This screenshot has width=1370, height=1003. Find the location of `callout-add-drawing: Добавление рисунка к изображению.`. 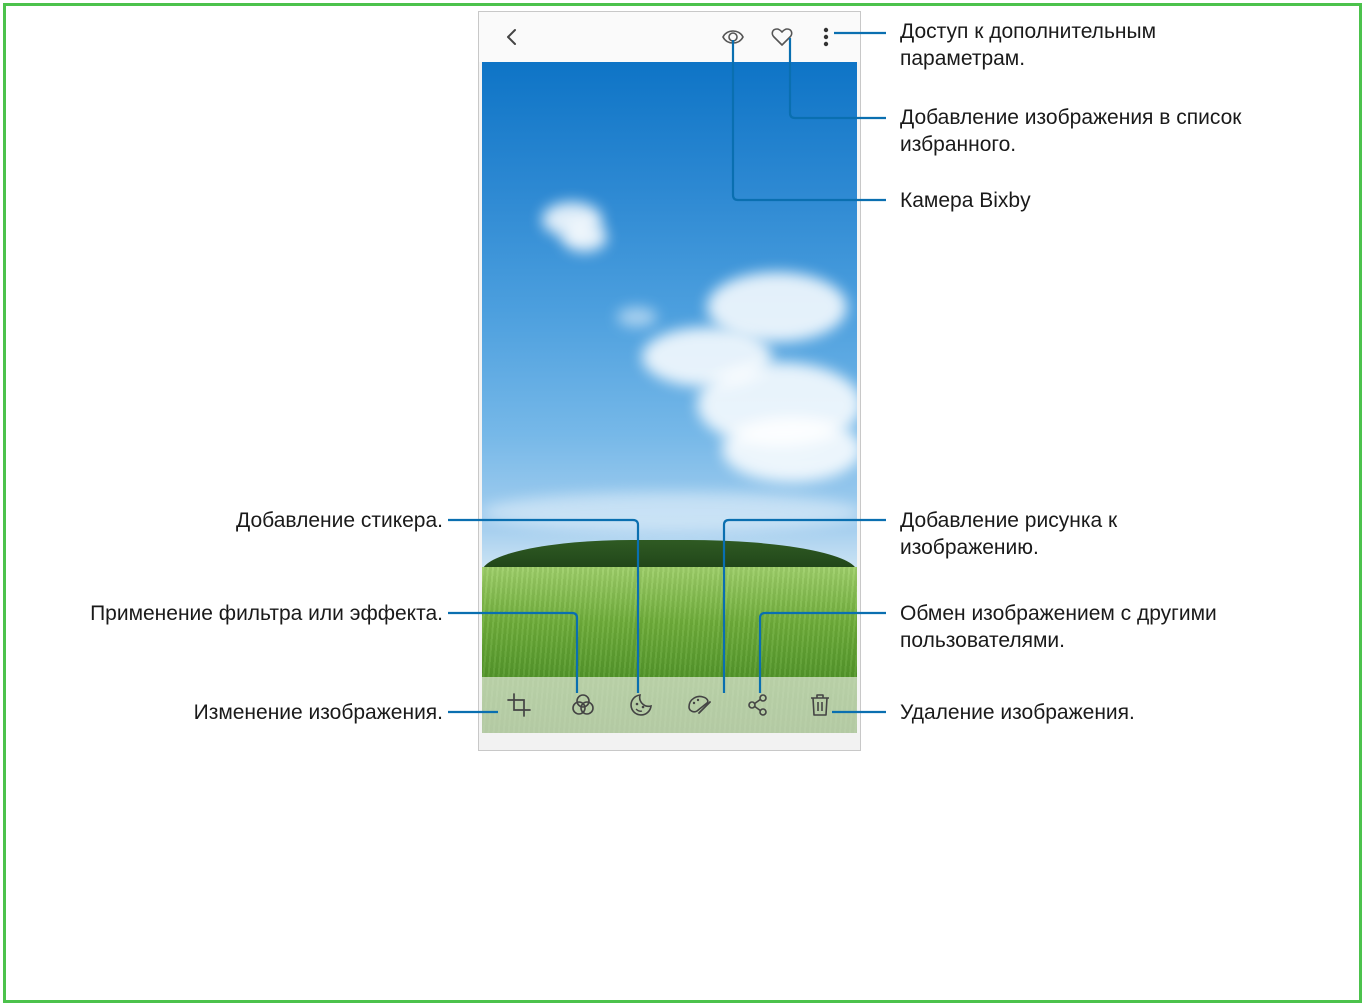

callout-add-drawing: Добавление рисунка к изображению. is located at coordinates (1009, 534).